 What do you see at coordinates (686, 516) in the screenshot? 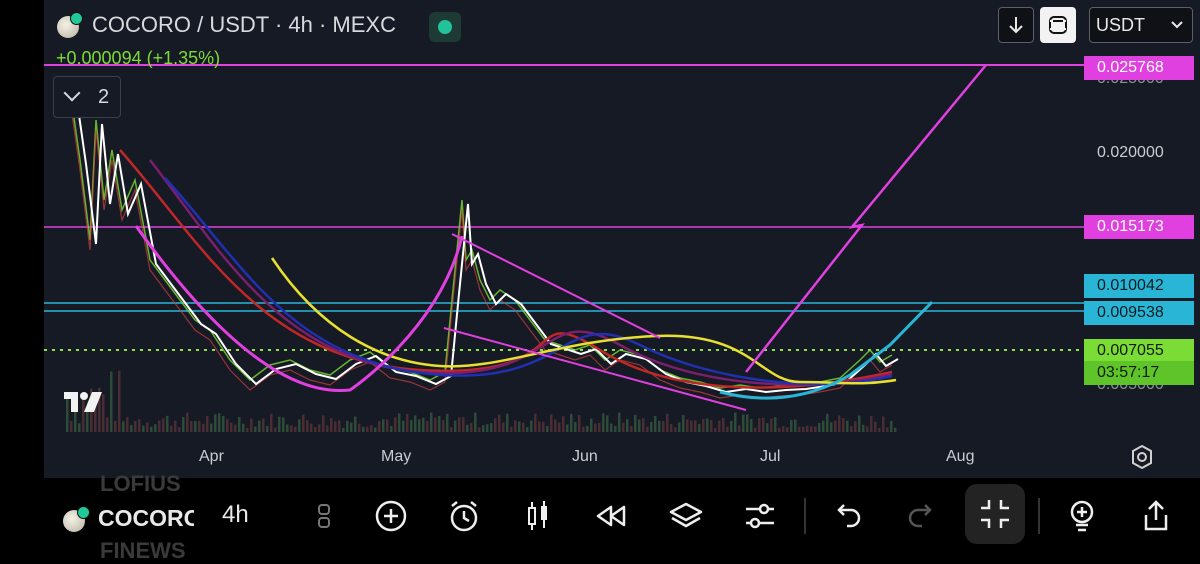
I see `layers-icon` at bounding box center [686, 516].